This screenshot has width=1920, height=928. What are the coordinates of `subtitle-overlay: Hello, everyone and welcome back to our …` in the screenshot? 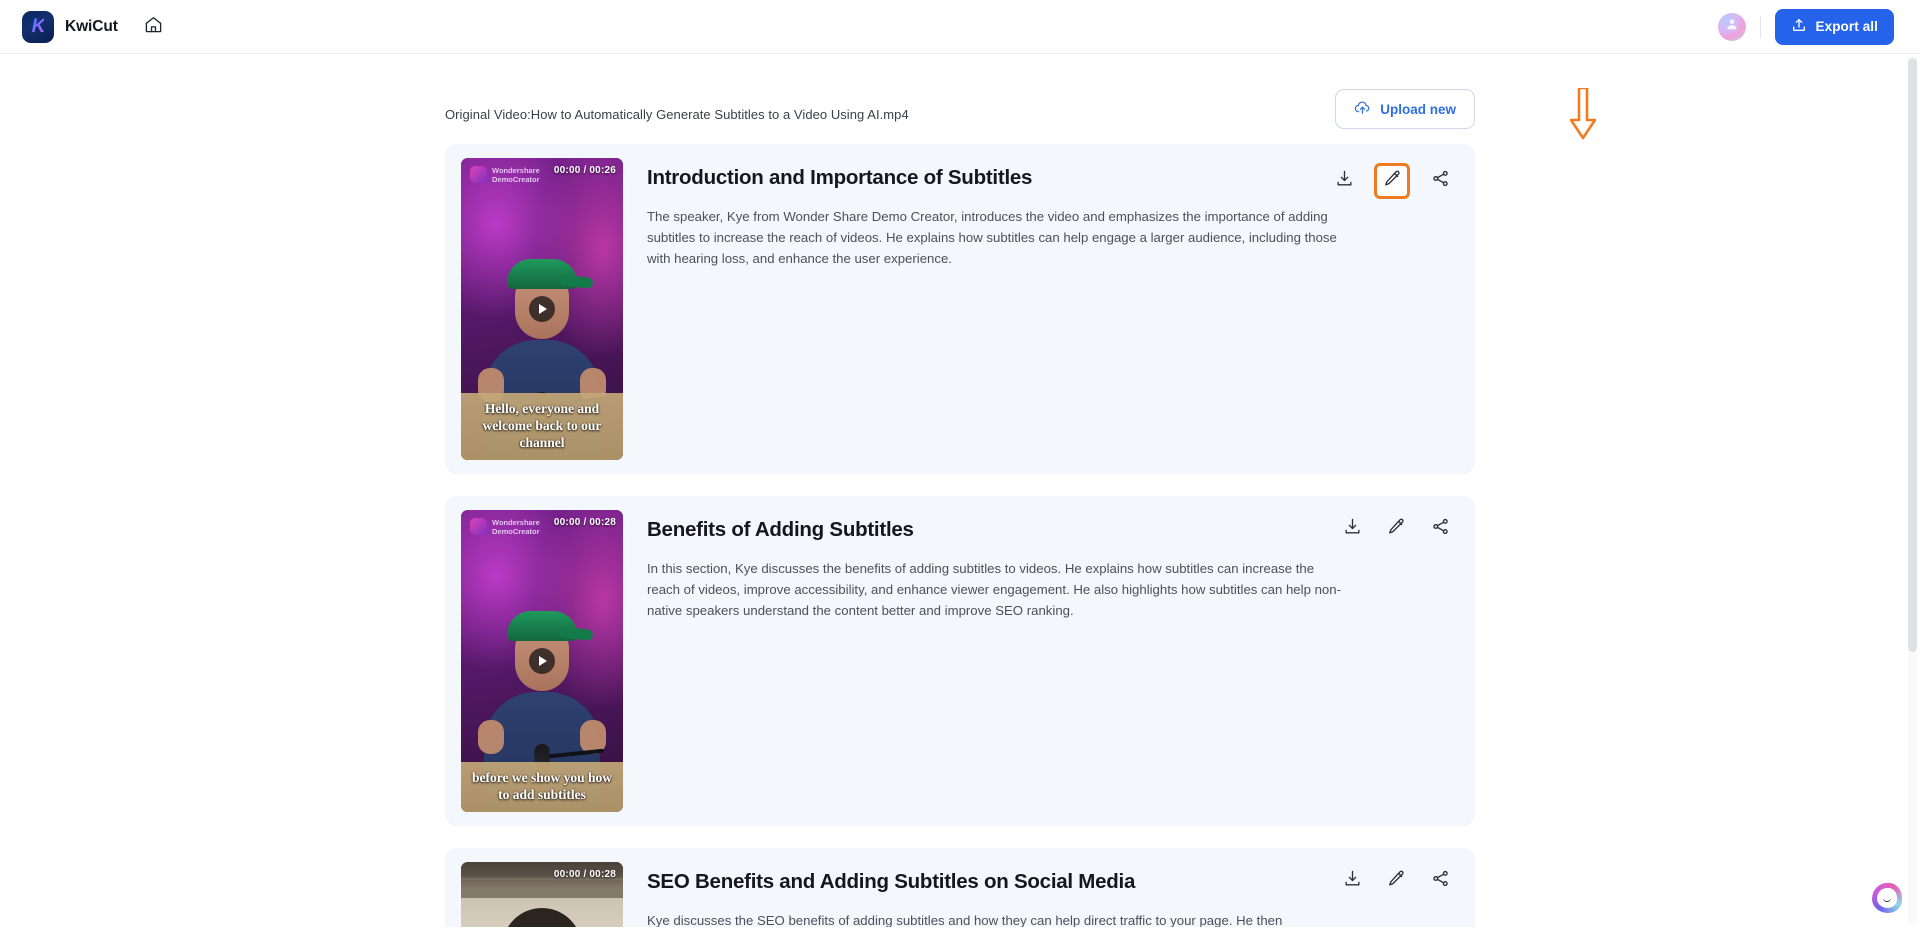 It's located at (542, 426).